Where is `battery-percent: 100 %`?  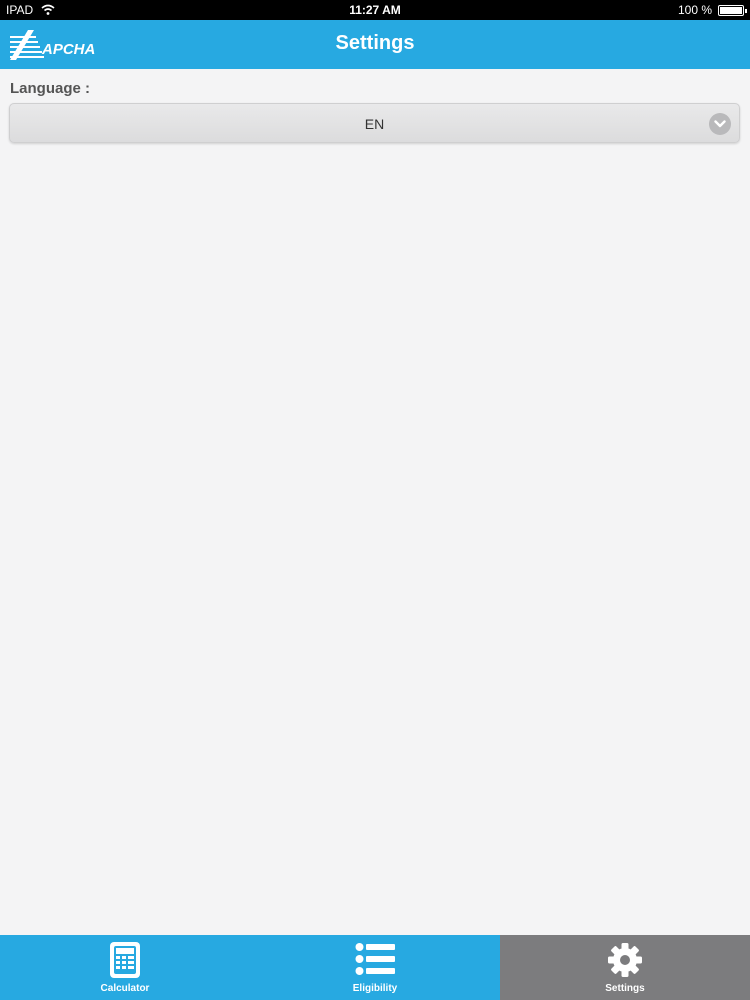
battery-percent: 100 % is located at coordinates (694, 10).